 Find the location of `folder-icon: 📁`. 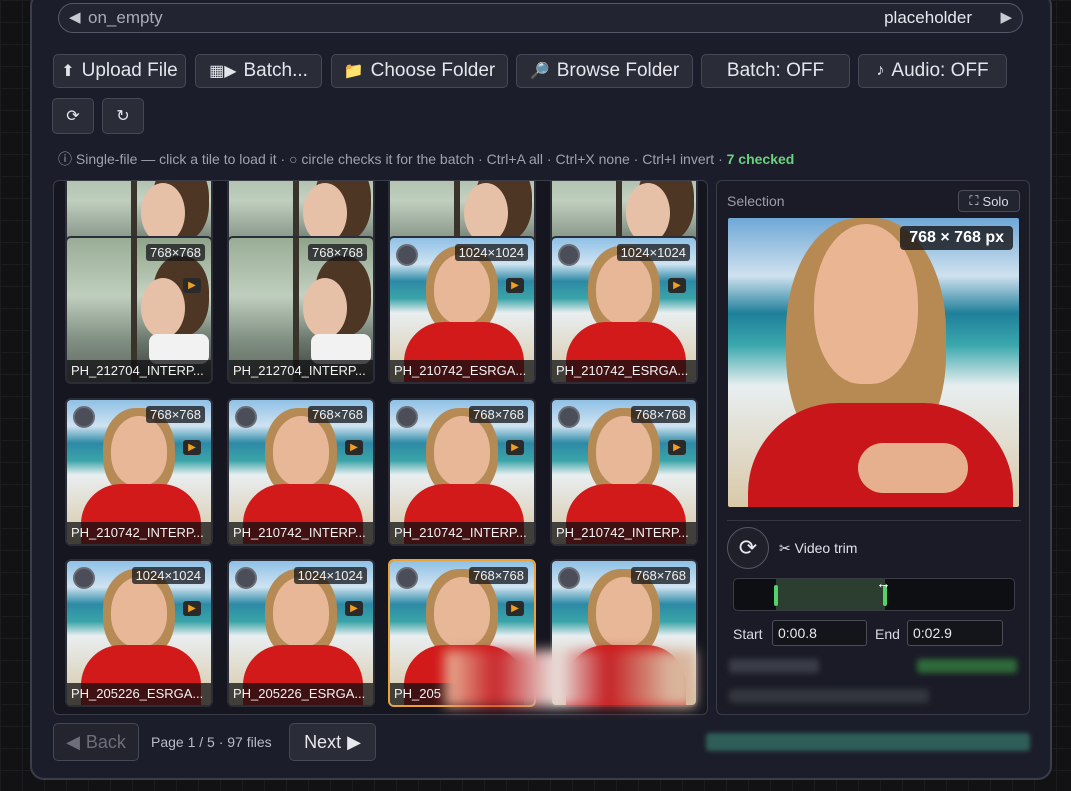

folder-icon: 📁 is located at coordinates (353, 71).